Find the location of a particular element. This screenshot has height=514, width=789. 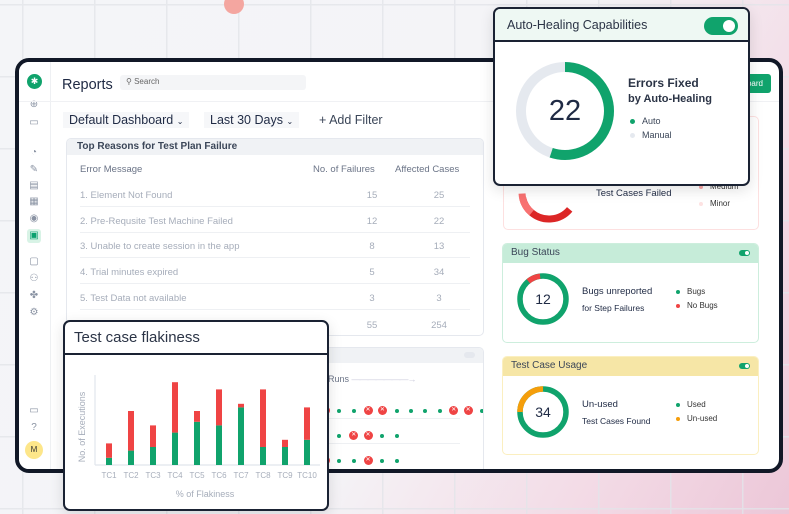

auto-healing-line2: by Auto-Healing is located at coordinates (670, 99).